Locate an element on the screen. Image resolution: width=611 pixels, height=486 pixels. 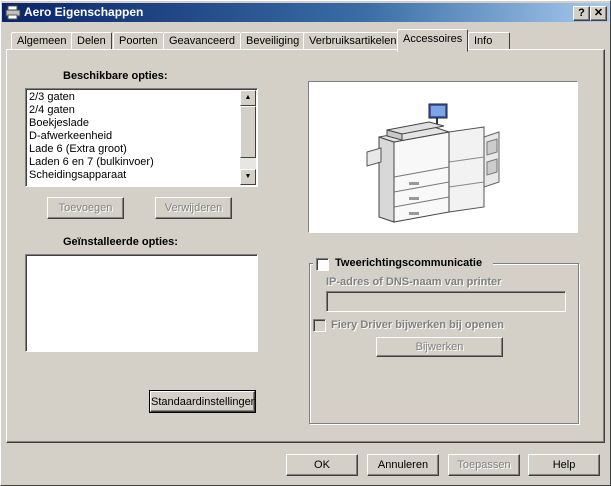
remove-button: Verwijderen is located at coordinates (193, 208).